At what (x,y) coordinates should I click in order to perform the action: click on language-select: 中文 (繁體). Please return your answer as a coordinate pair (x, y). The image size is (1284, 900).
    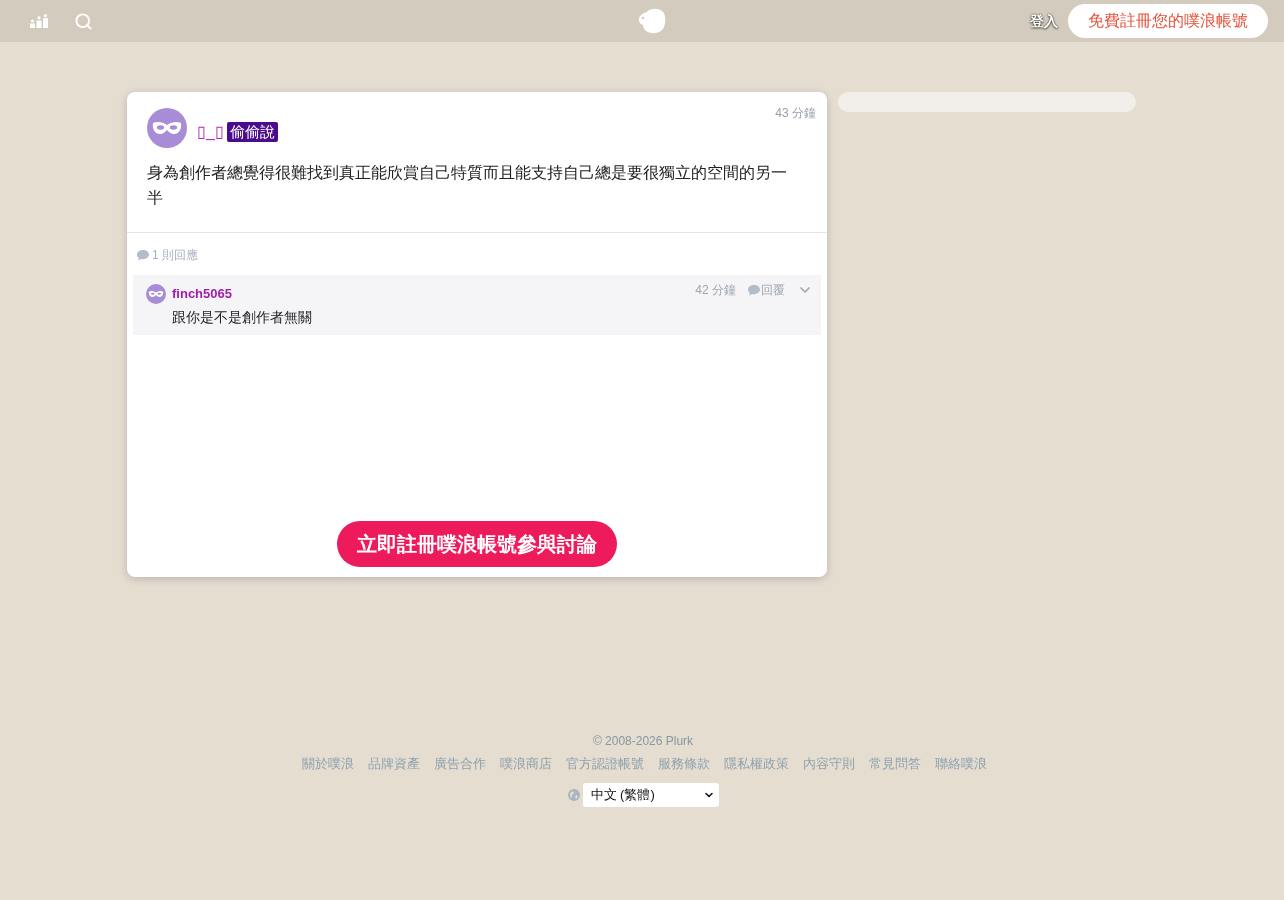
    Looking at the image, I should click on (650, 795).